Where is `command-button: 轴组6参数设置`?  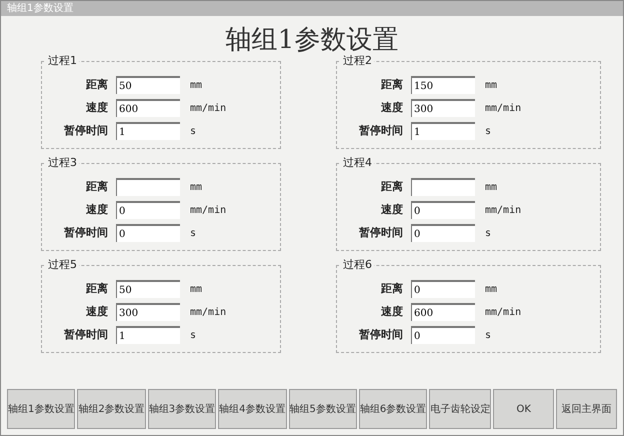
command-button: 轴组6参数设置 is located at coordinates (393, 409).